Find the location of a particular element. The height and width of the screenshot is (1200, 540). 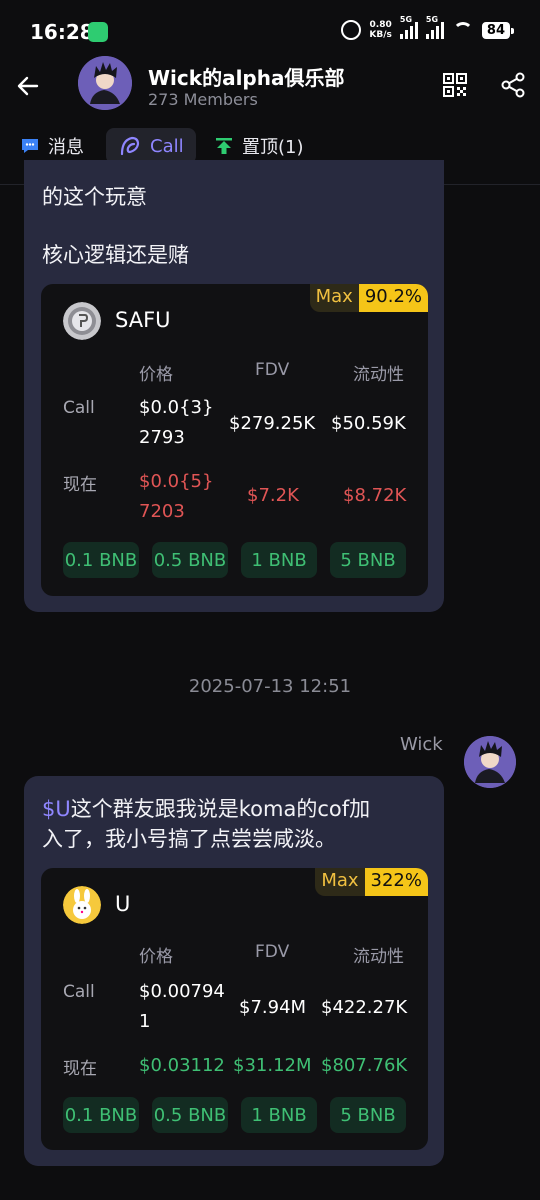

battery-icon: 84 is located at coordinates (498, 30).